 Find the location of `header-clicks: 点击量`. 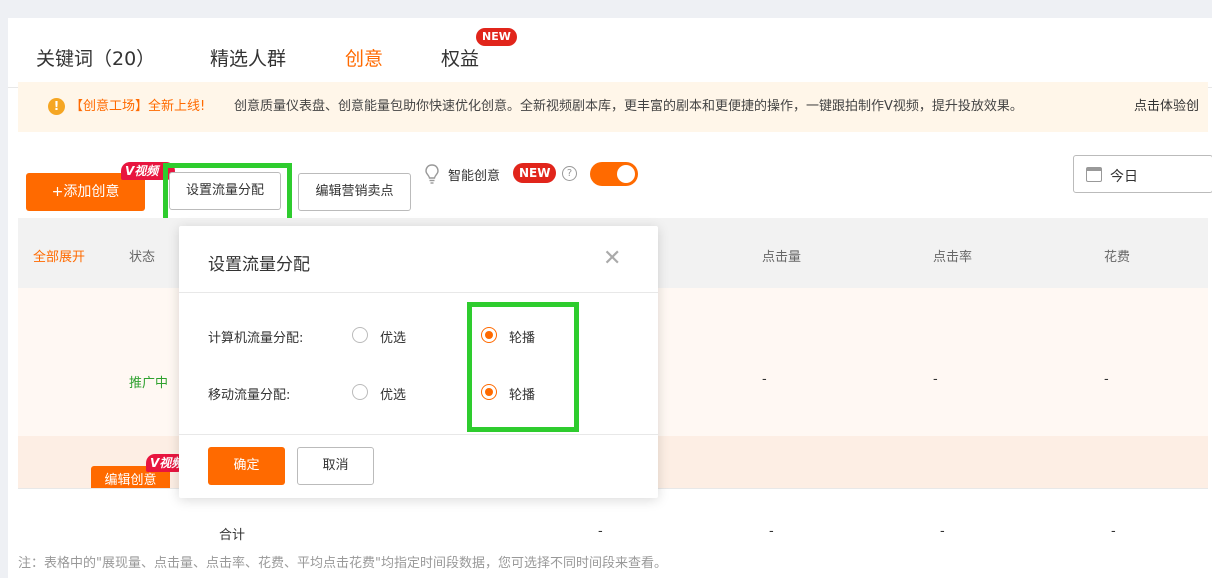

header-clicks: 点击量 is located at coordinates (782, 257).